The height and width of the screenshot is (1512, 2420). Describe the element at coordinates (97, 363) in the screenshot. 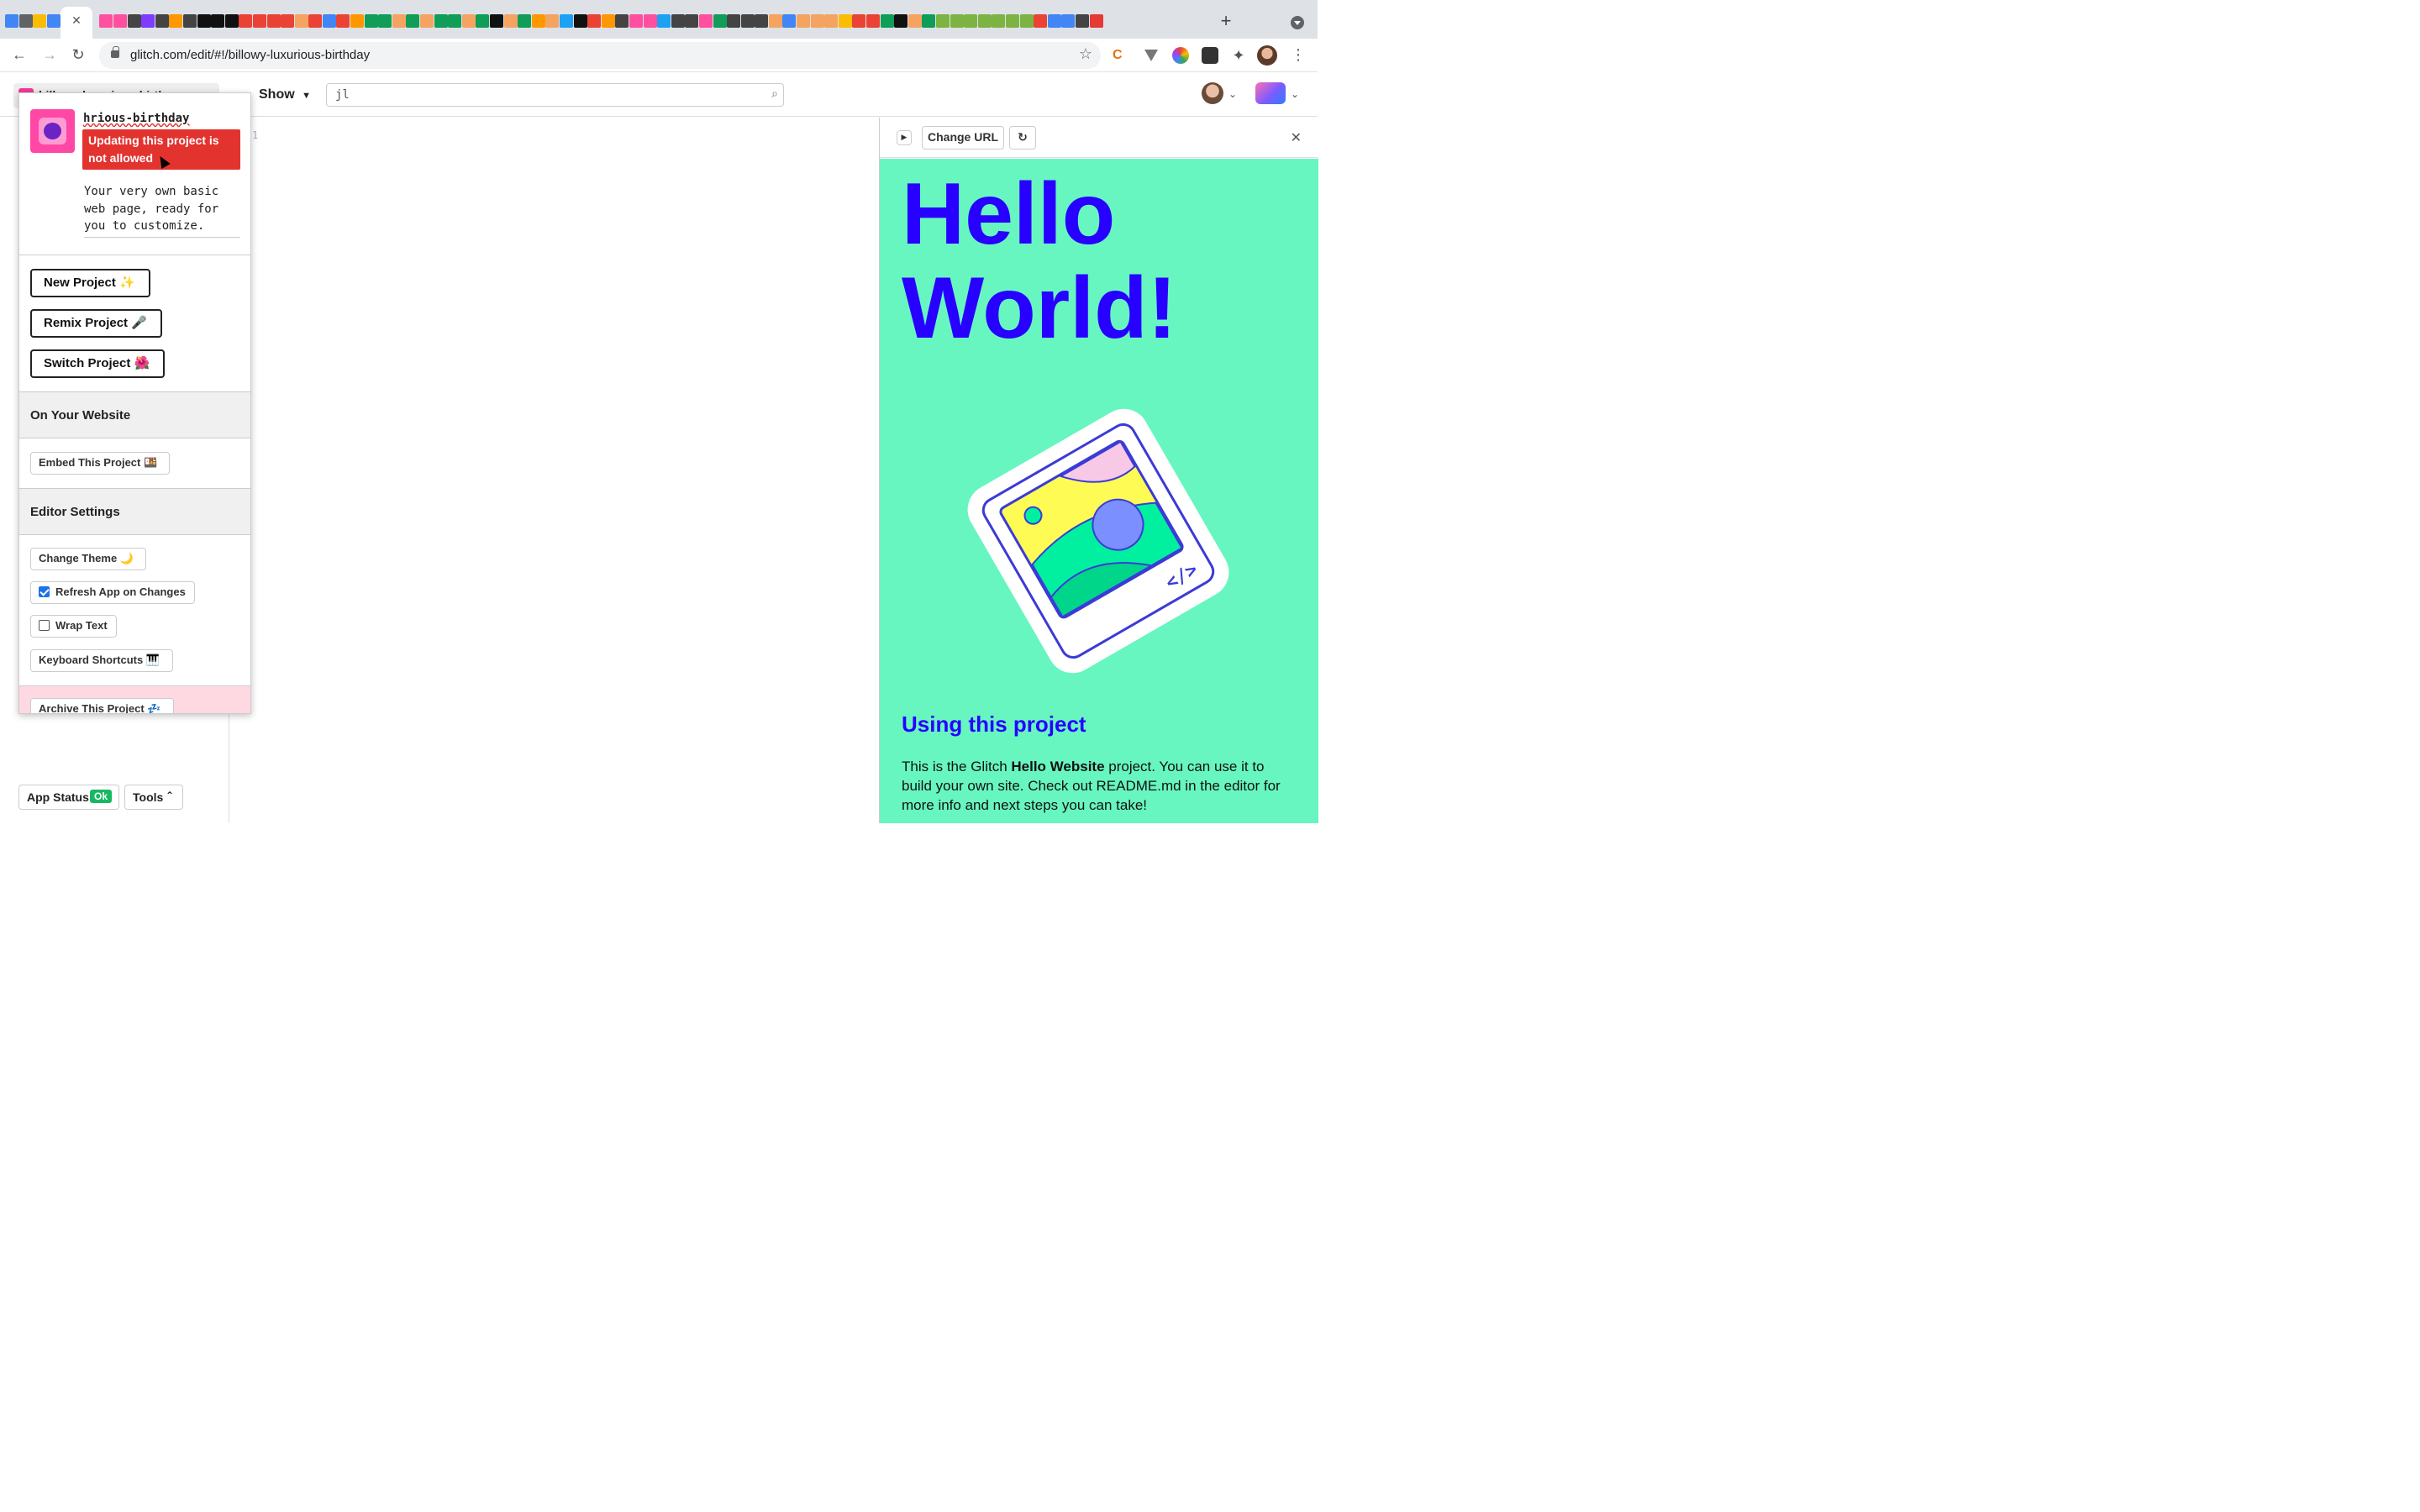

I see `switch-project-button: Switch Project 🌺` at that location.